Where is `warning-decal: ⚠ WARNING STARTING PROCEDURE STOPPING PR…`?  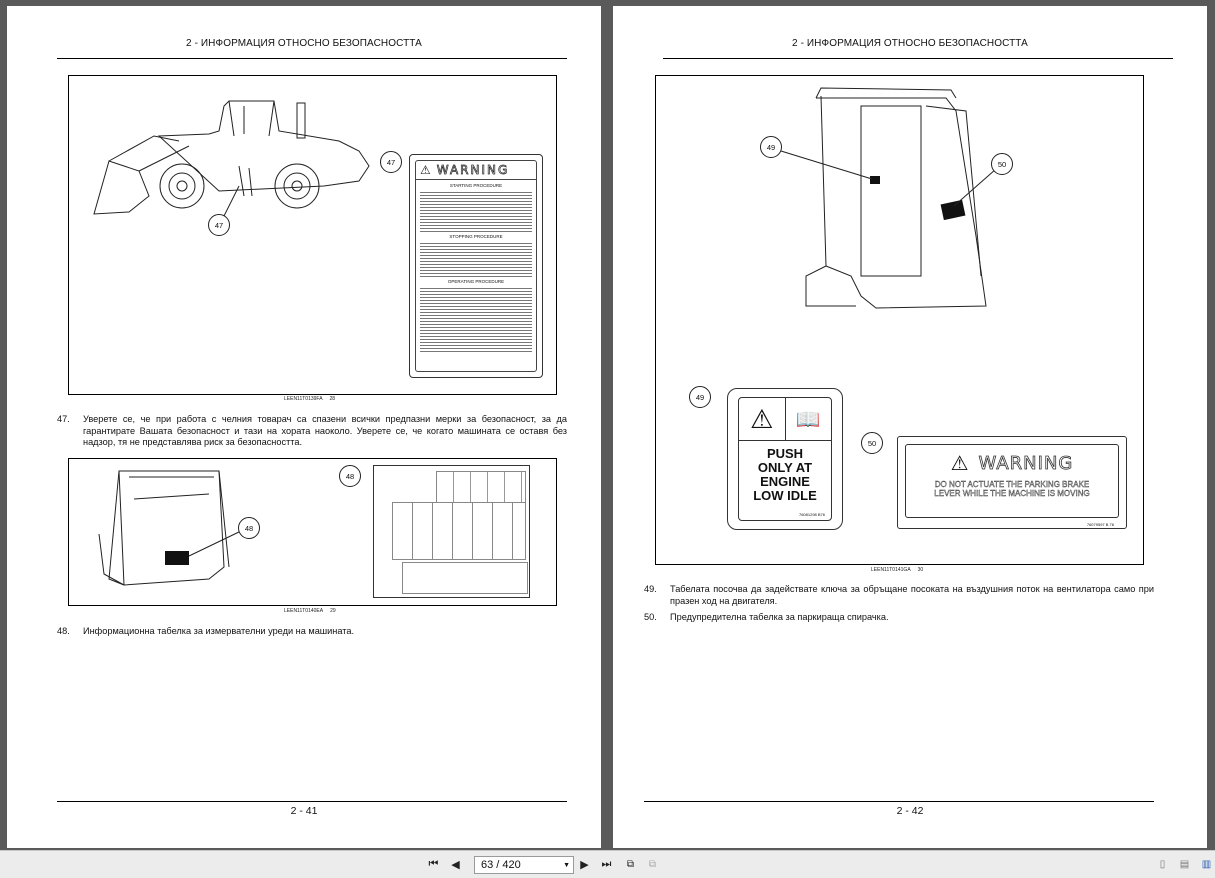 warning-decal: ⚠ WARNING STARTING PROCEDURE STOPPING PR… is located at coordinates (476, 266).